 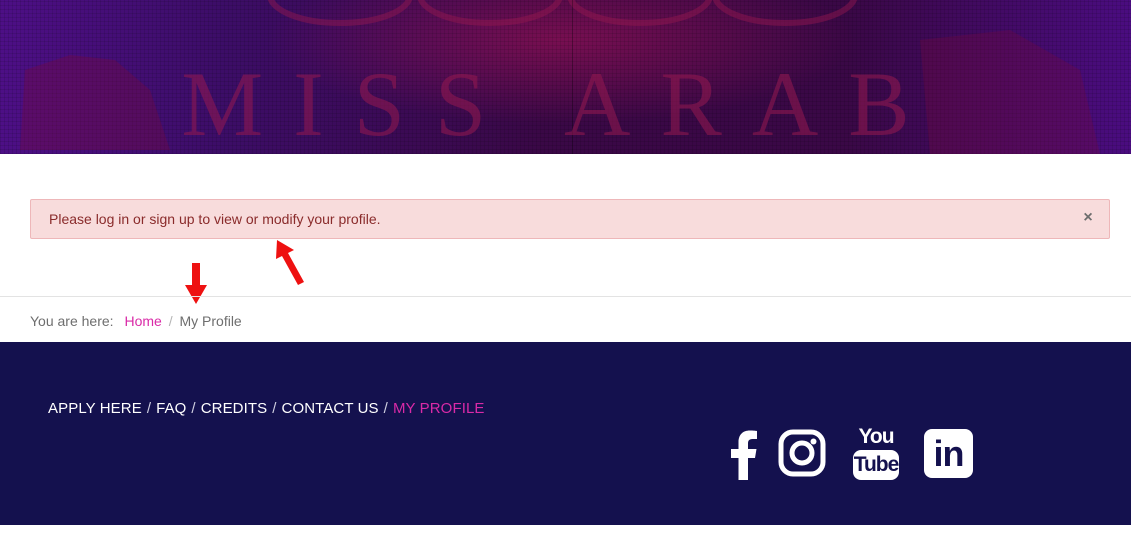 I want to click on footer-link-credits: CREDITS, so click(x=234, y=408).